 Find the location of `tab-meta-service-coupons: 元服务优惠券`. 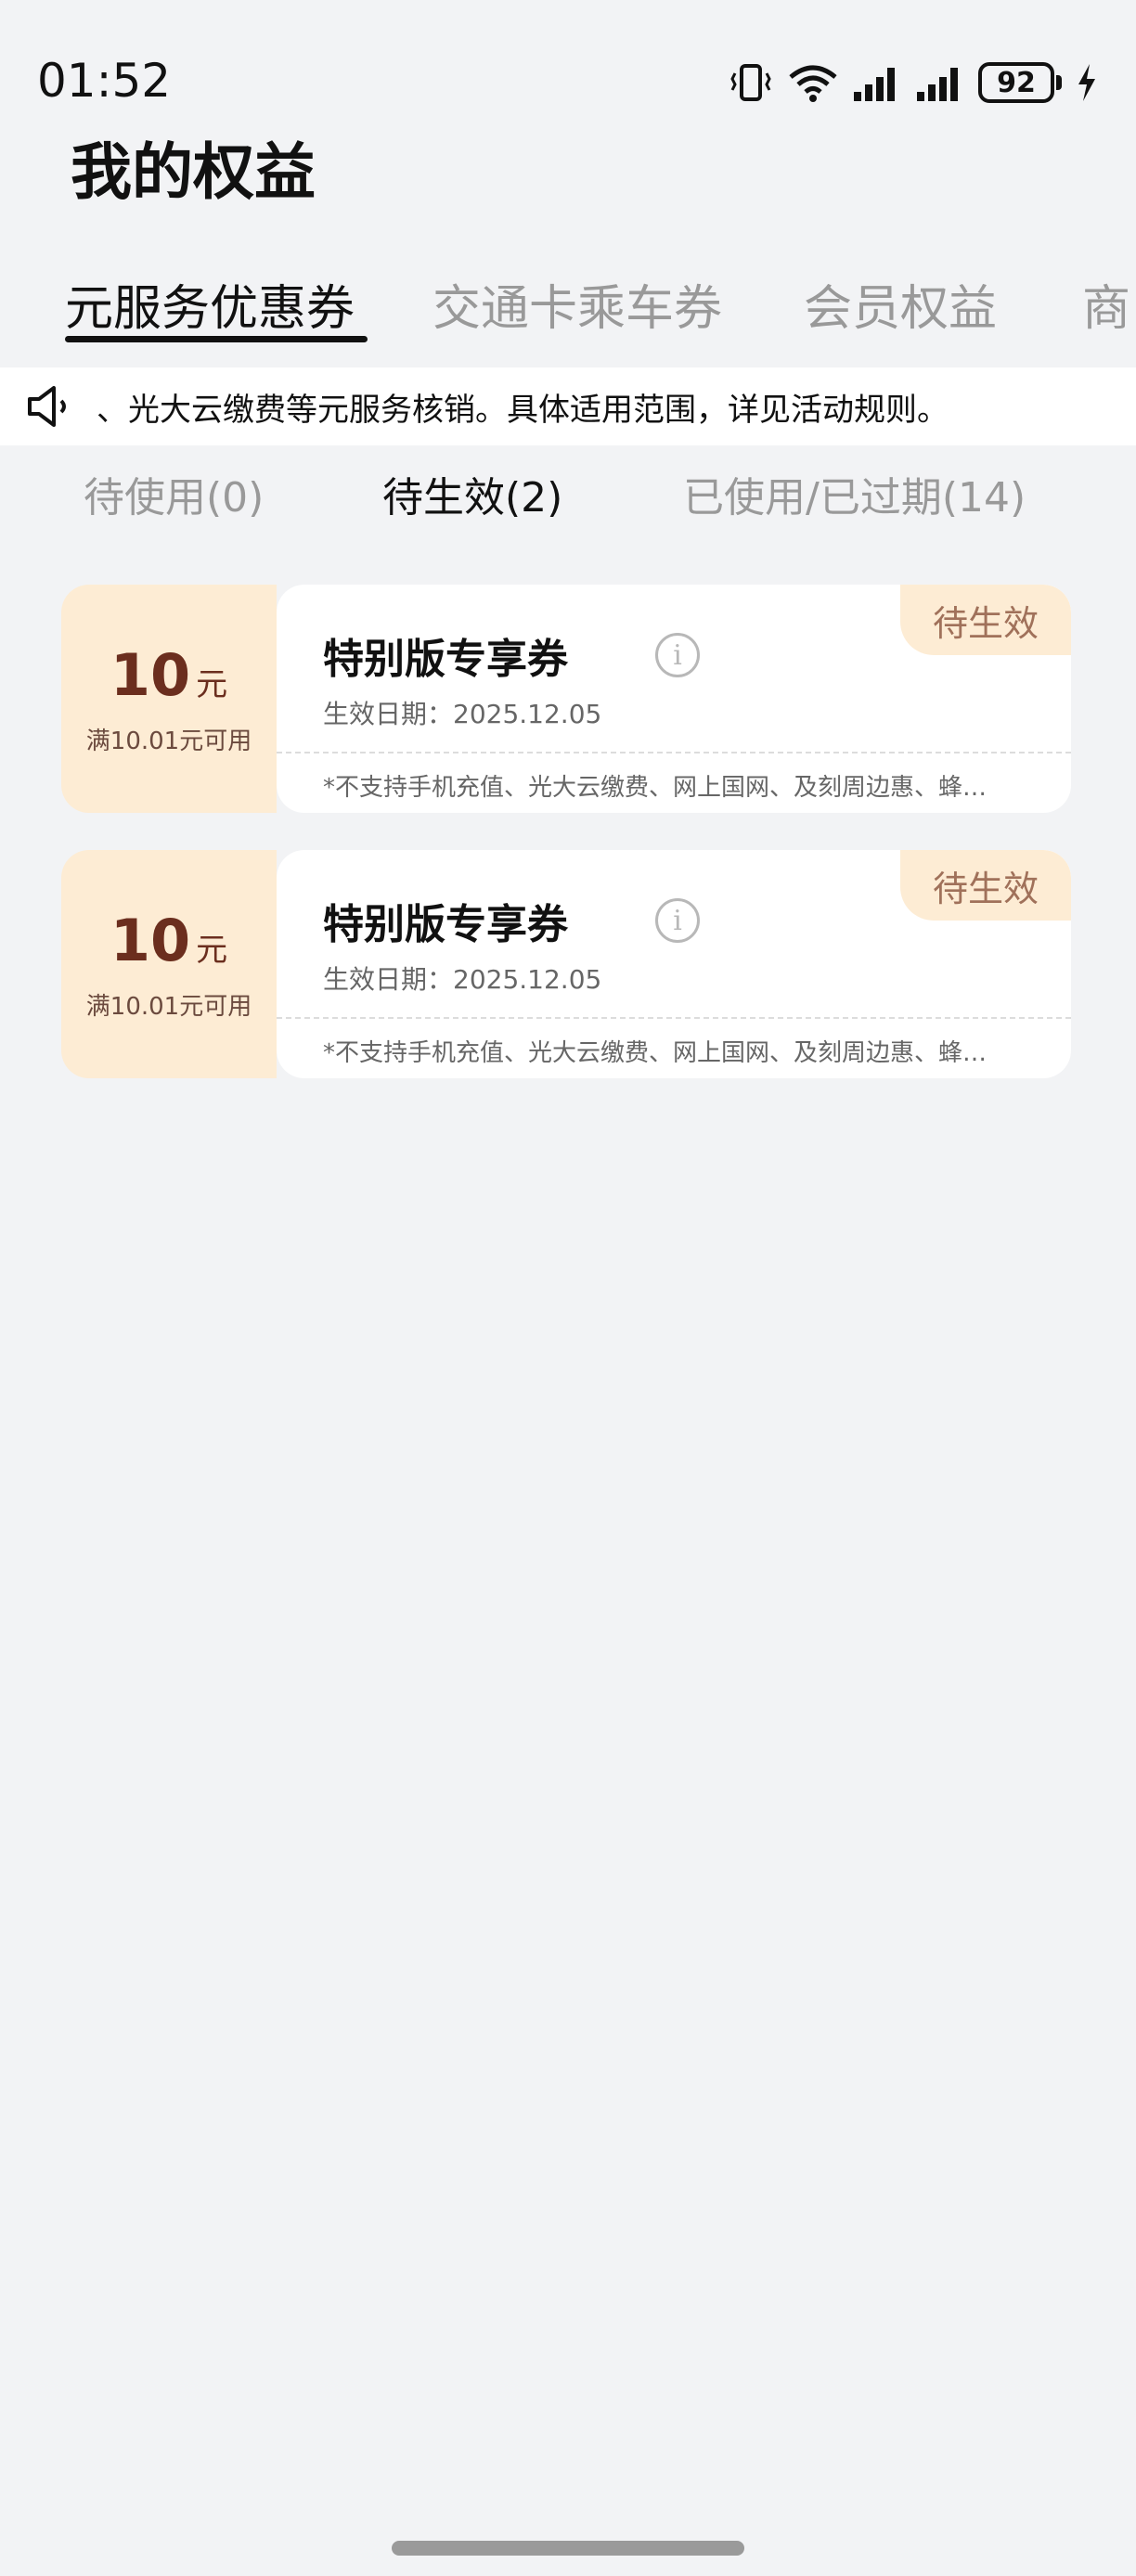

tab-meta-service-coupons: 元服务优惠券 is located at coordinates (210, 304).